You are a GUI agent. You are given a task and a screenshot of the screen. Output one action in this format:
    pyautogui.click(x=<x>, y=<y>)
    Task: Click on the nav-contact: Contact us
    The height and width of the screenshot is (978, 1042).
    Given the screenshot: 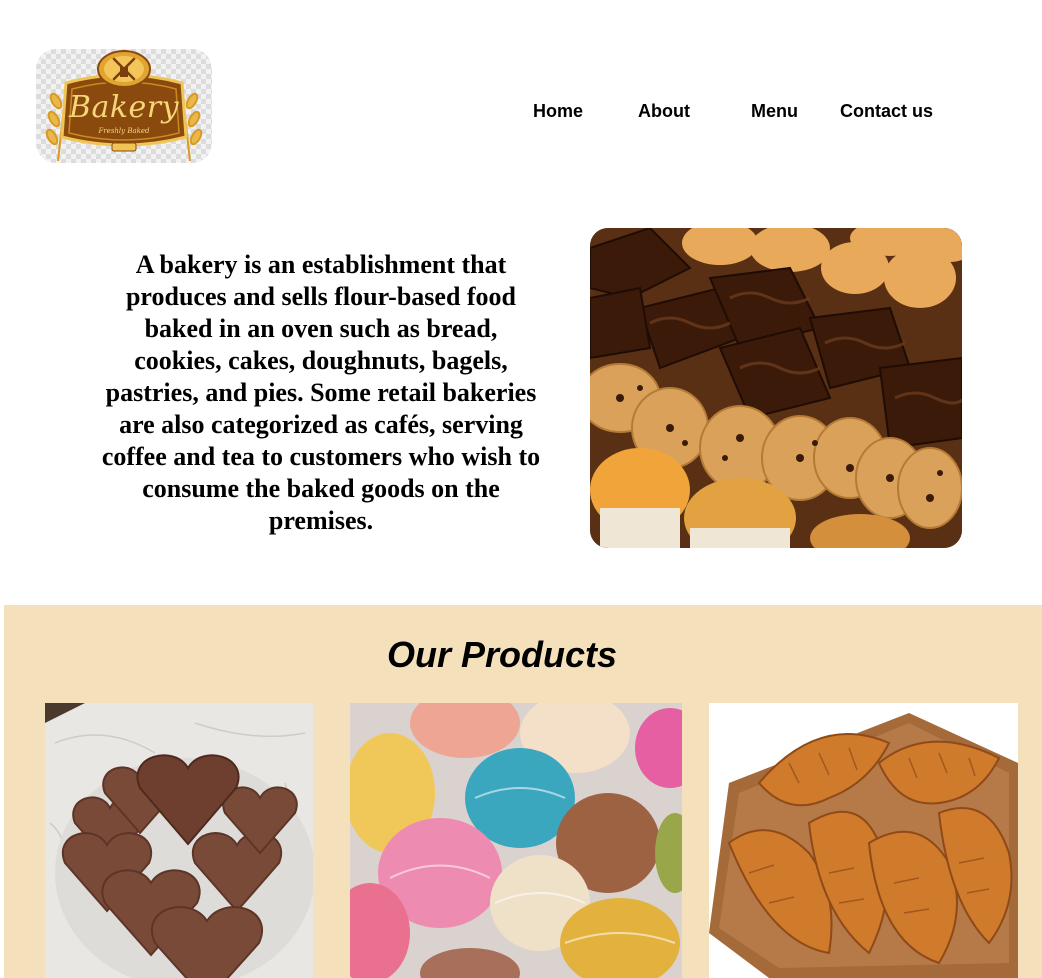 What is the action you would take?
    pyautogui.click(x=886, y=111)
    